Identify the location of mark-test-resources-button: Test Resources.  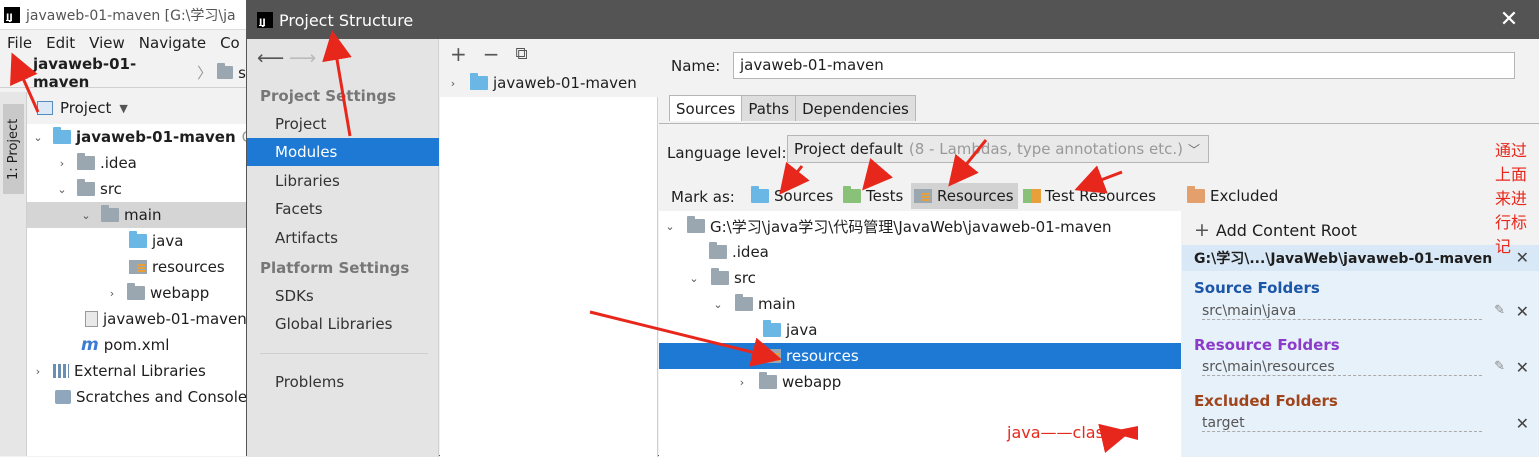
(1089, 196).